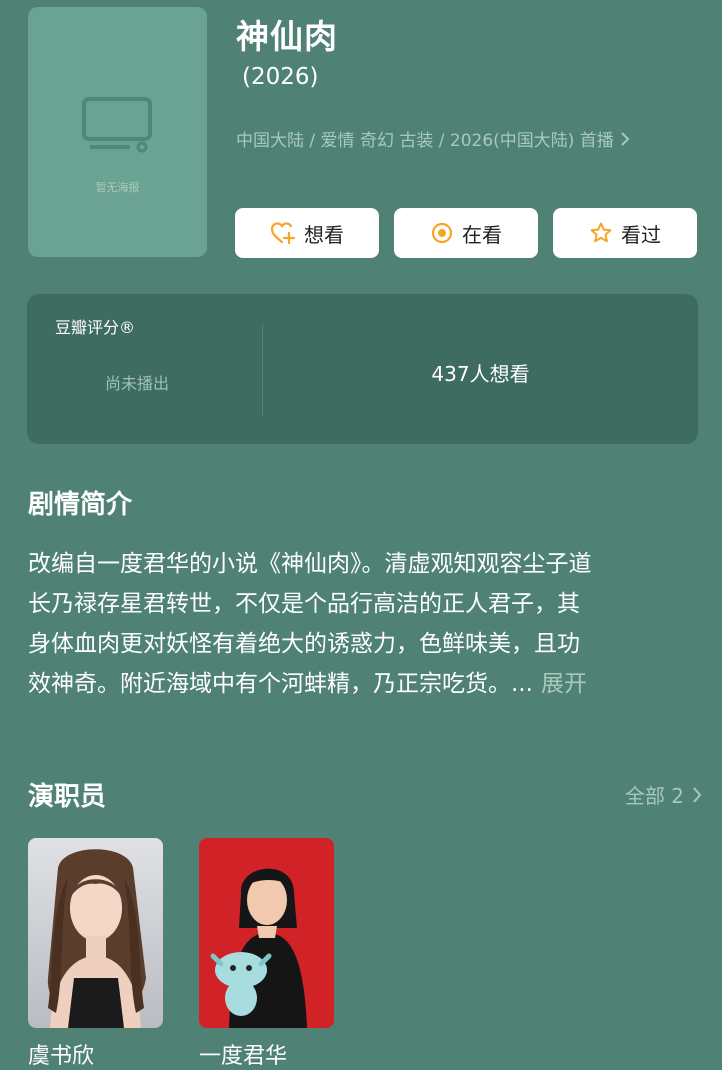 This screenshot has width=722, height=1070. I want to click on want-to-watch-button: 想看, so click(307, 233).